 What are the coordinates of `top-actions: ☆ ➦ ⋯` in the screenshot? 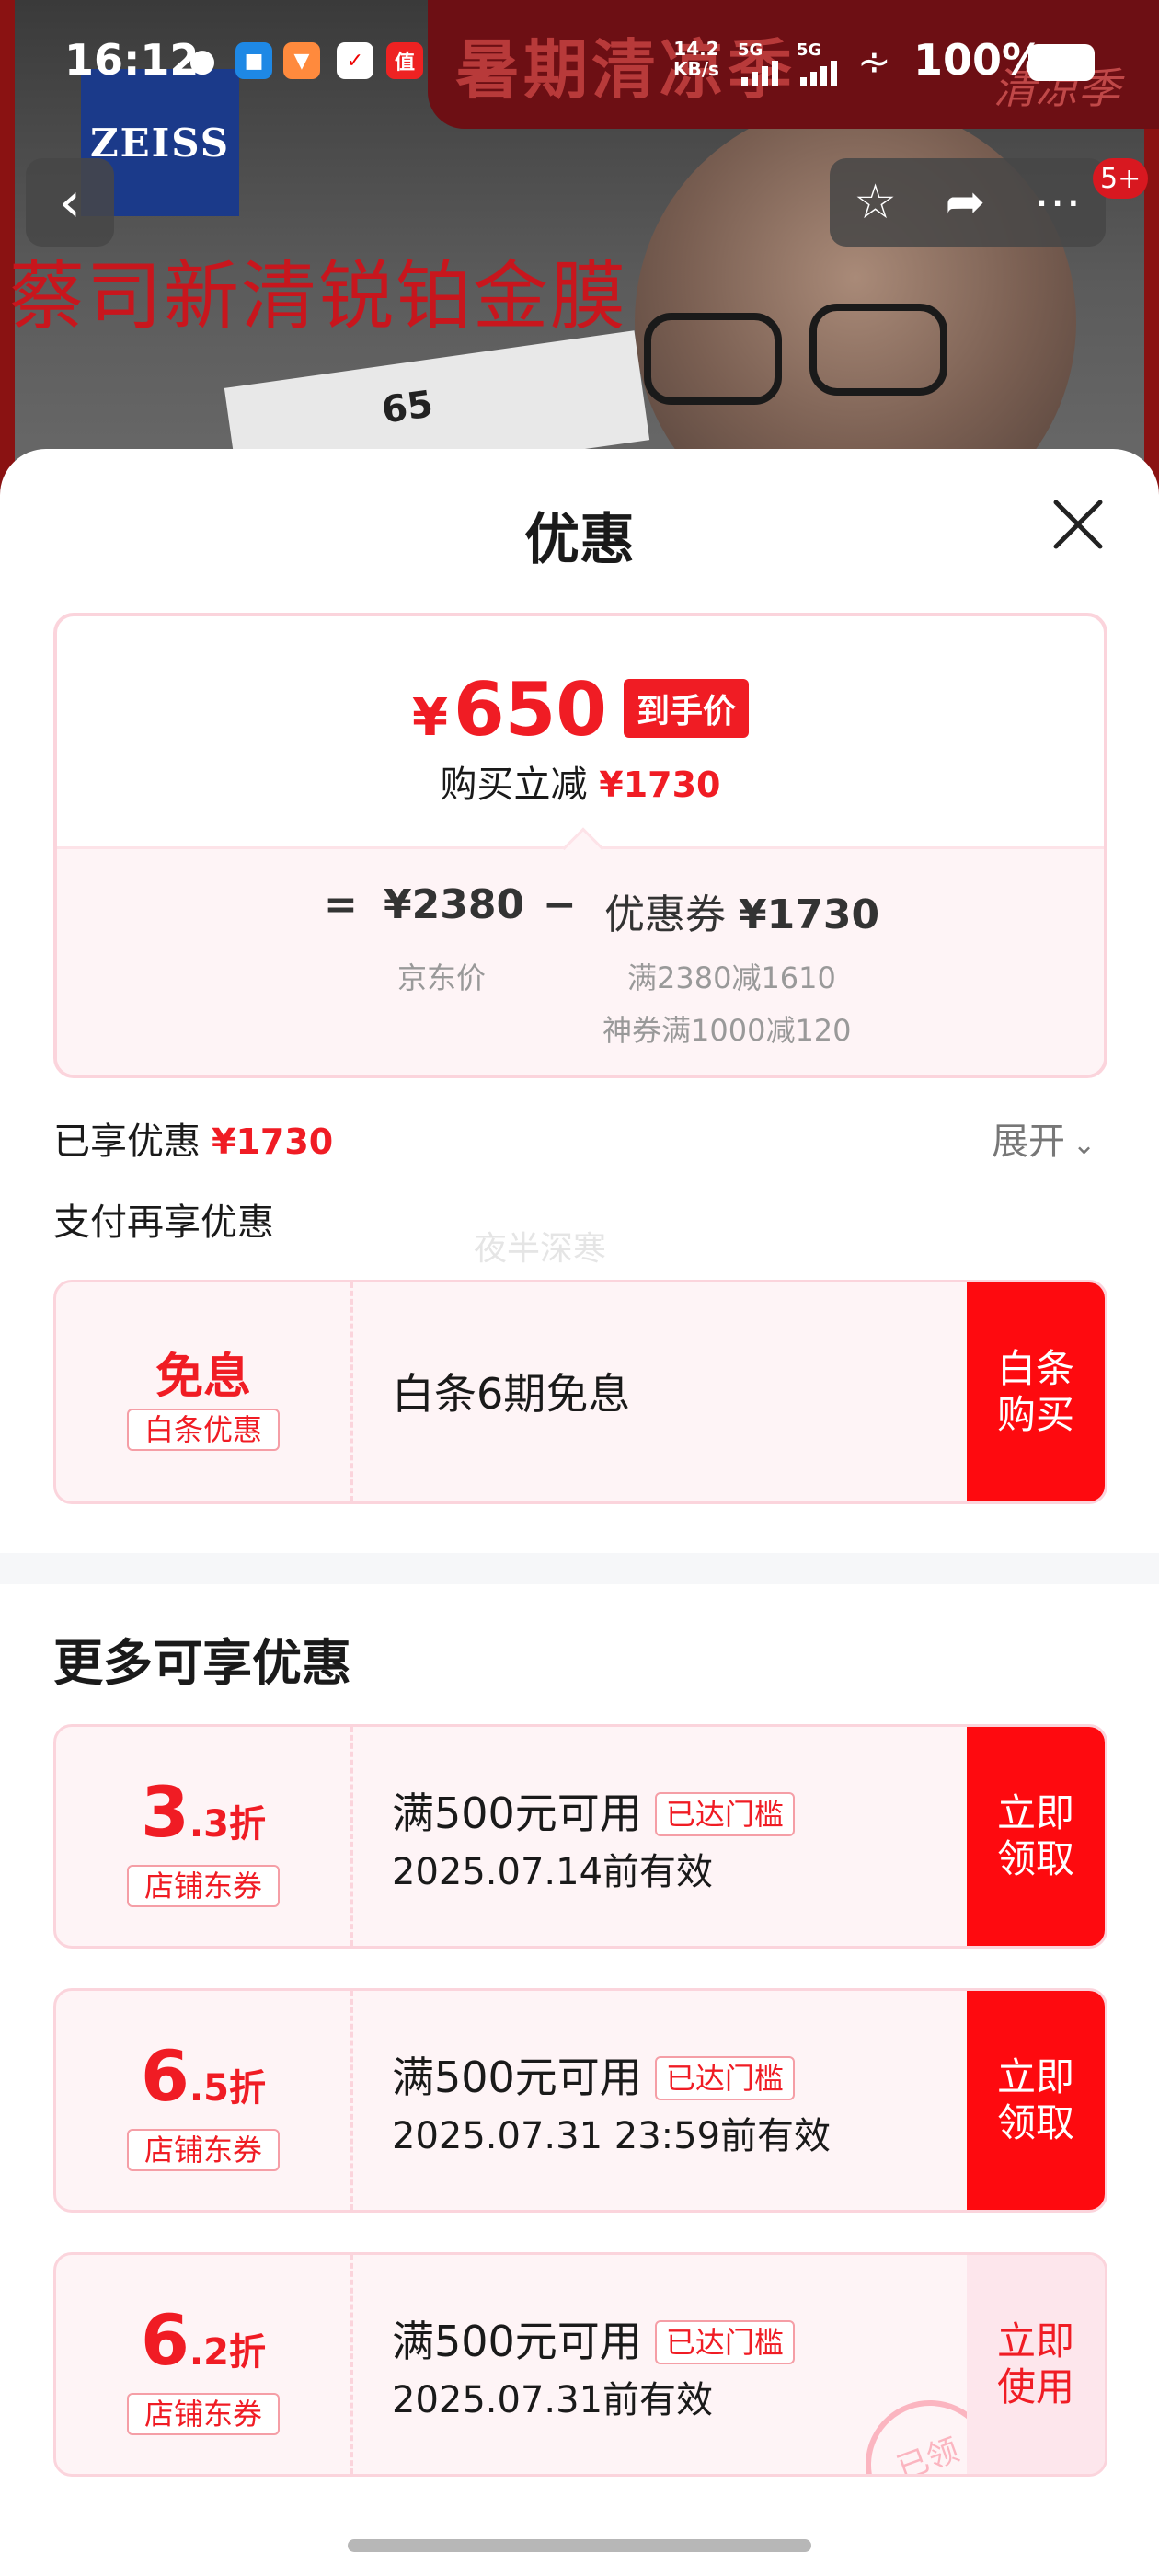 It's located at (968, 202).